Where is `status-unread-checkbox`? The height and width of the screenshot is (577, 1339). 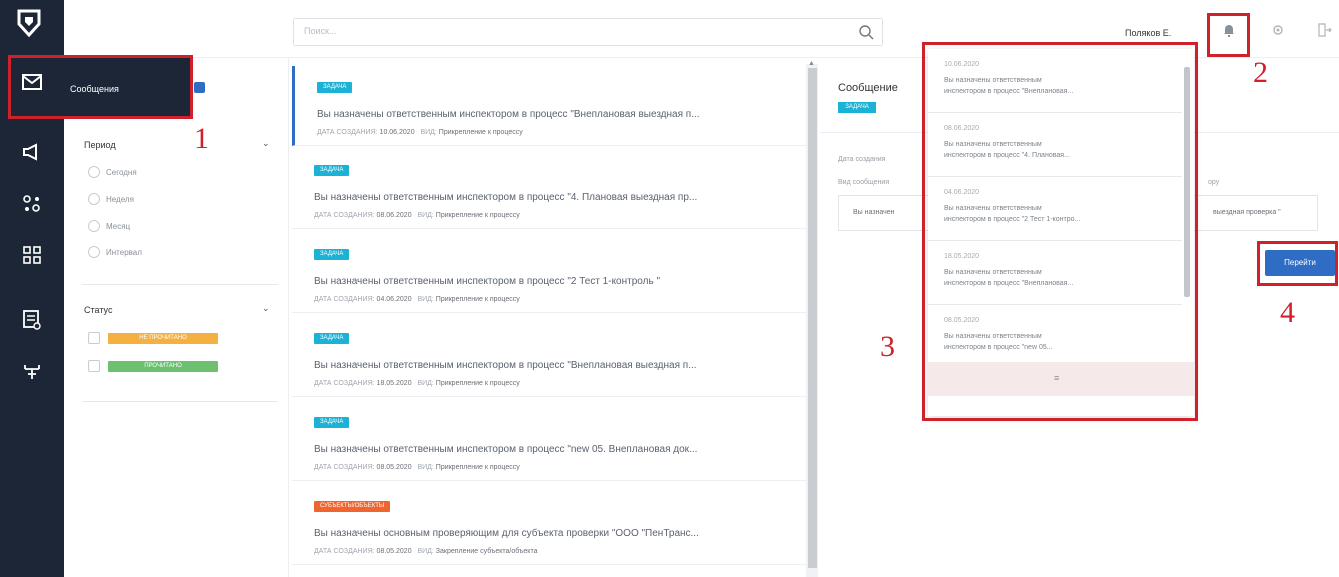 status-unread-checkbox is located at coordinates (94, 338).